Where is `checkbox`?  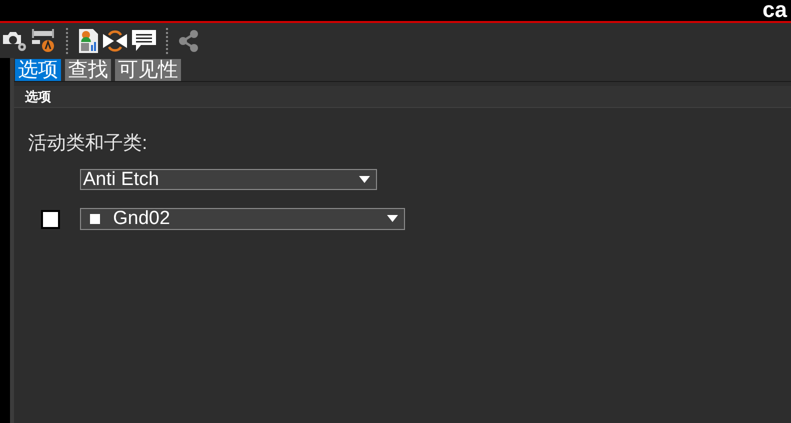 checkbox is located at coordinates (50, 219).